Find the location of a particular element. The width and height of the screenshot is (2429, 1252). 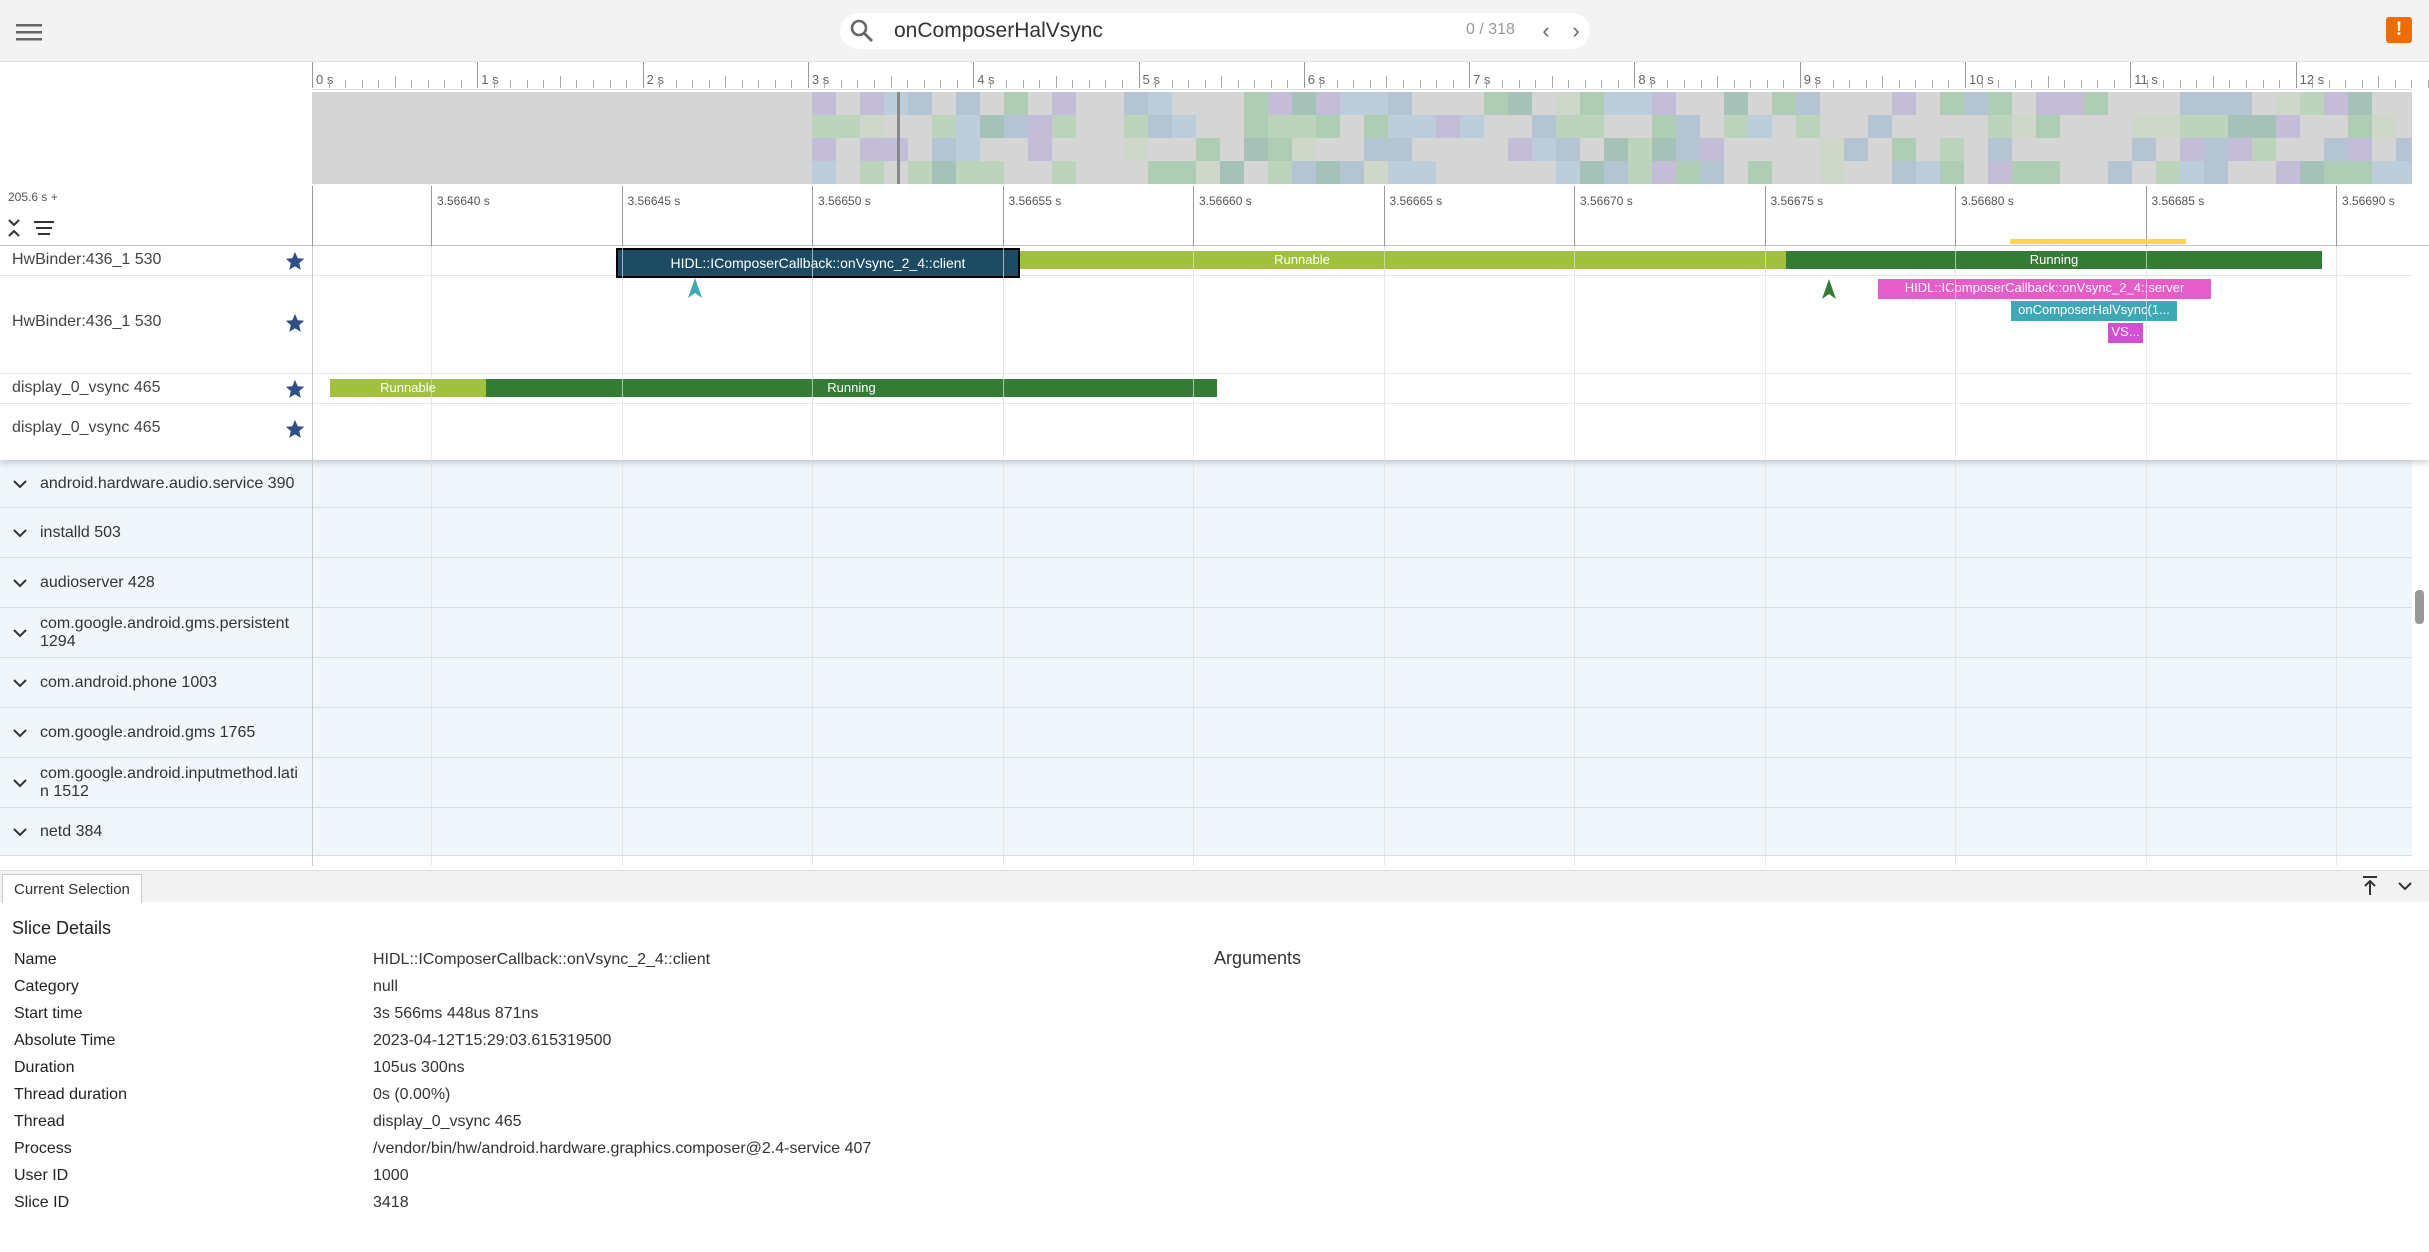

pinned-track-thread-state: HwBinder:436_1 530 Runnable Running is located at coordinates (1206, 257).